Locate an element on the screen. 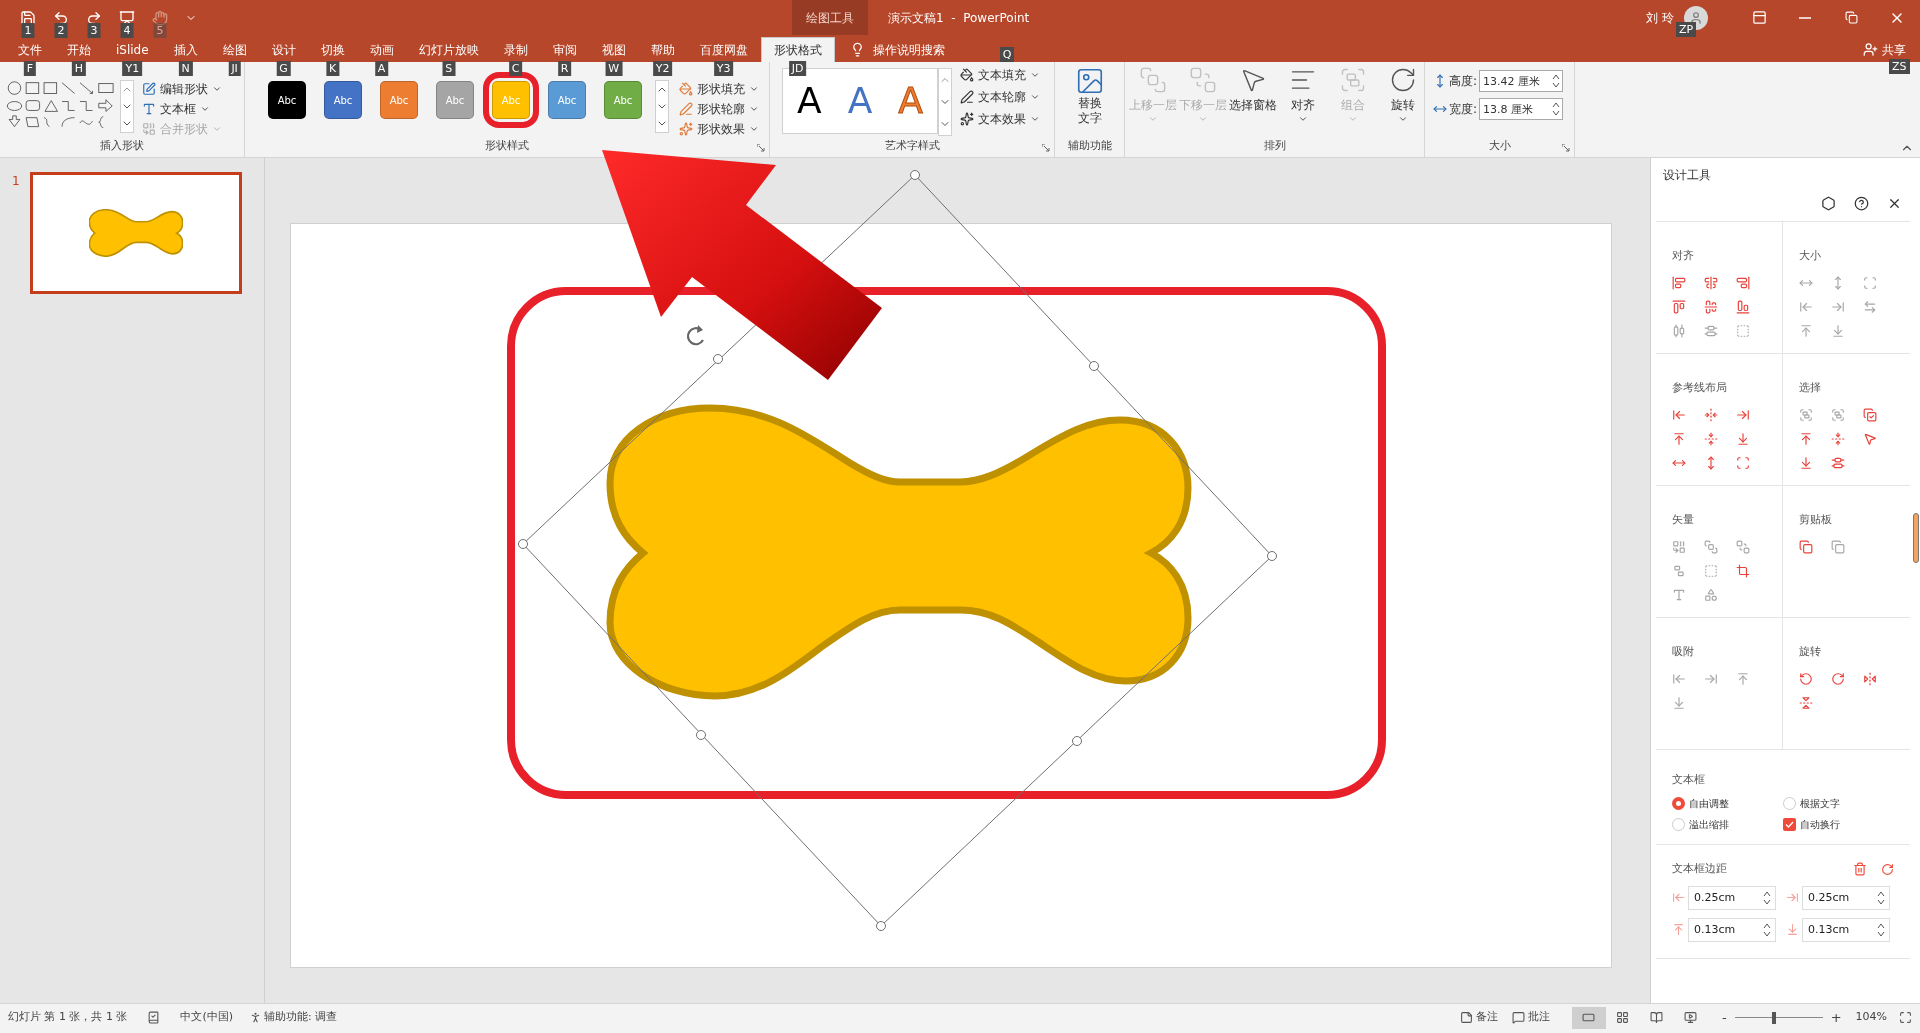  ribbon-tab: 动画 is located at coordinates (381, 49).